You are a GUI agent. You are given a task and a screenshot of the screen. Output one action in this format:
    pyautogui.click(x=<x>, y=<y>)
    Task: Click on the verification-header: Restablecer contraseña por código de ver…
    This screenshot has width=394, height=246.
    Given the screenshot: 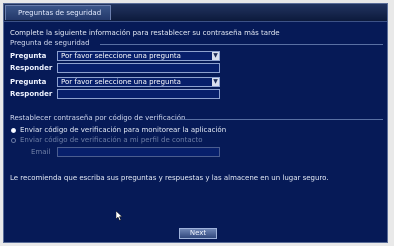 What is the action you would take?
    pyautogui.click(x=98, y=118)
    